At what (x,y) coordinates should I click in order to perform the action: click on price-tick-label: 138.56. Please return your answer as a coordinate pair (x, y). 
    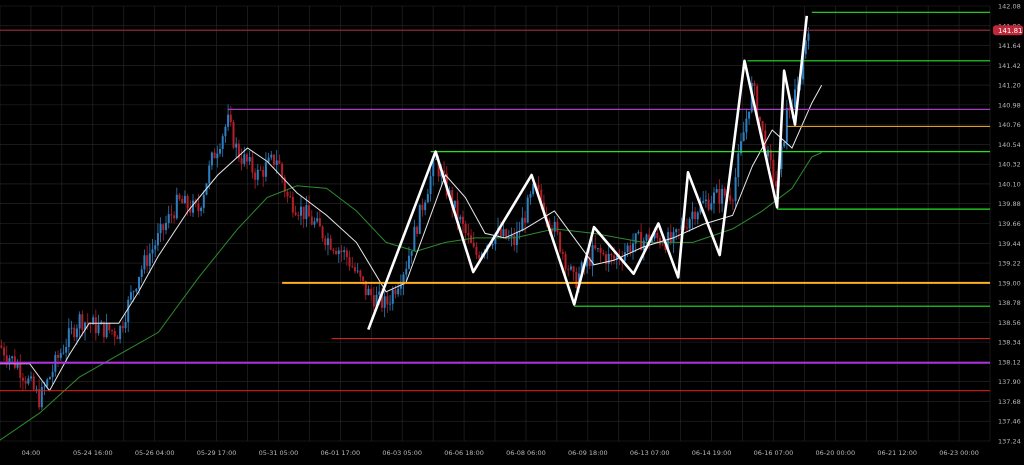
    Looking at the image, I should click on (1009, 323).